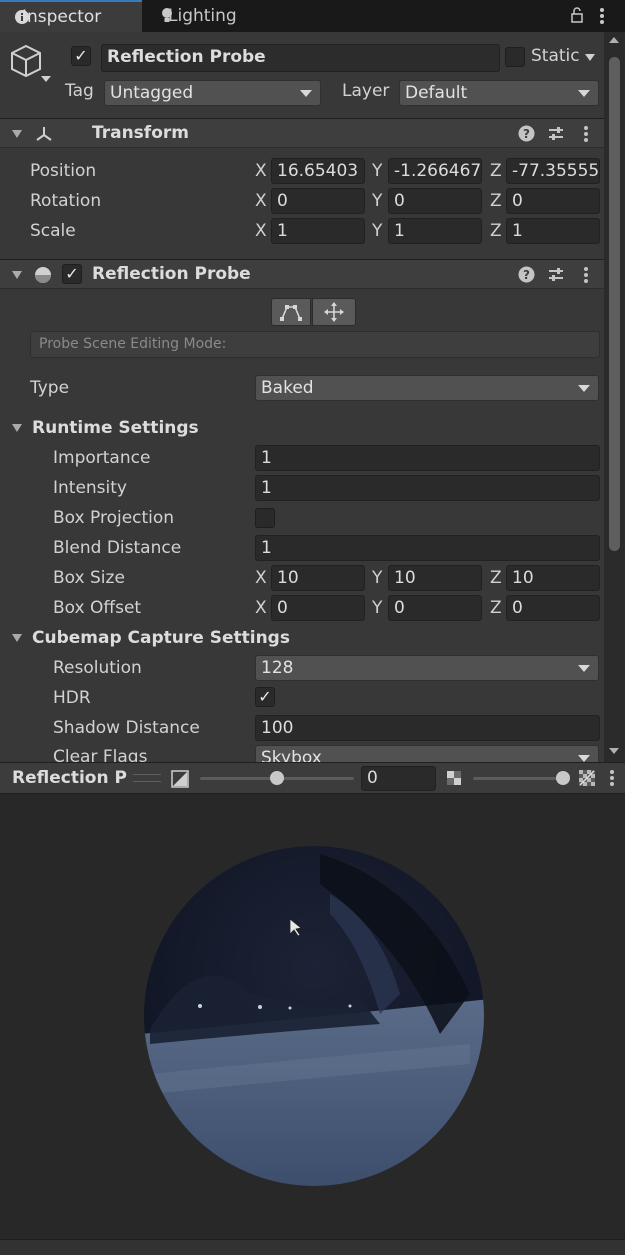 The height and width of the screenshot is (1255, 625). I want to click on inspector-scrollbar, so click(614, 397).